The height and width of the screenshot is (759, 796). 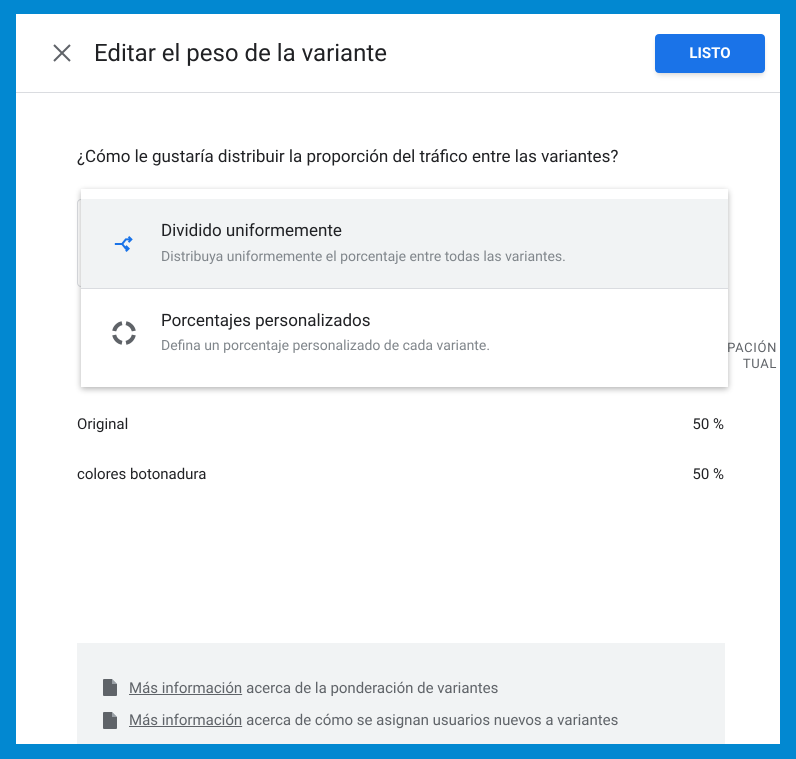 What do you see at coordinates (751, 356) in the screenshot?
I see `column-header: PACIÓN TUAL` at bounding box center [751, 356].